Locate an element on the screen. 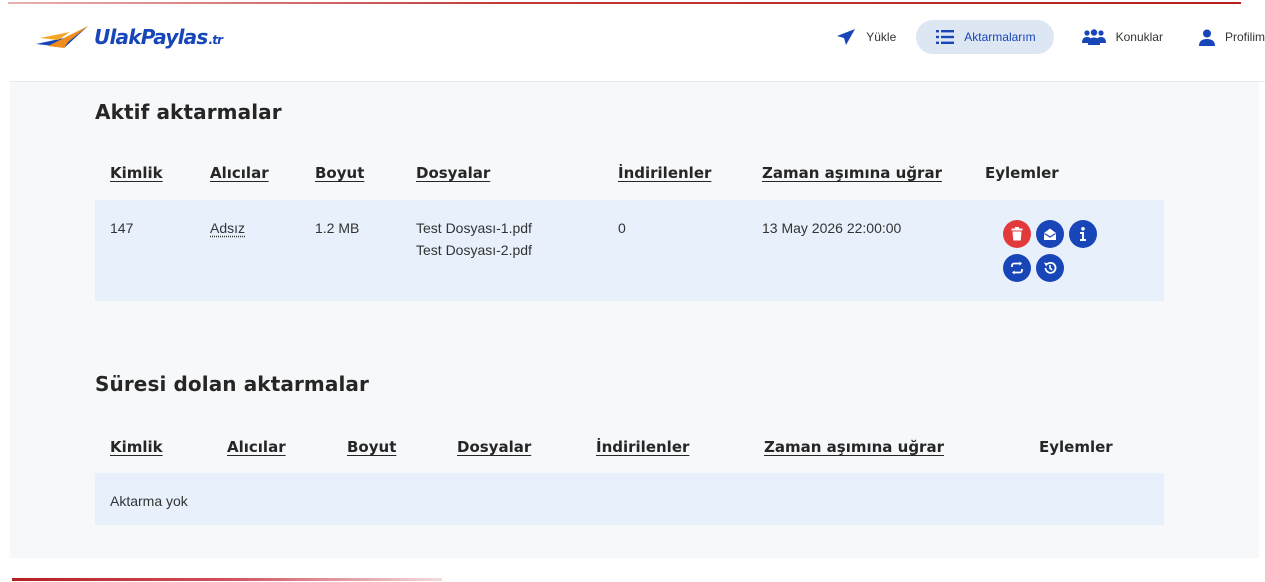 The width and height of the screenshot is (1265, 582). nav-guests-label: Konuklar is located at coordinates (1139, 37).